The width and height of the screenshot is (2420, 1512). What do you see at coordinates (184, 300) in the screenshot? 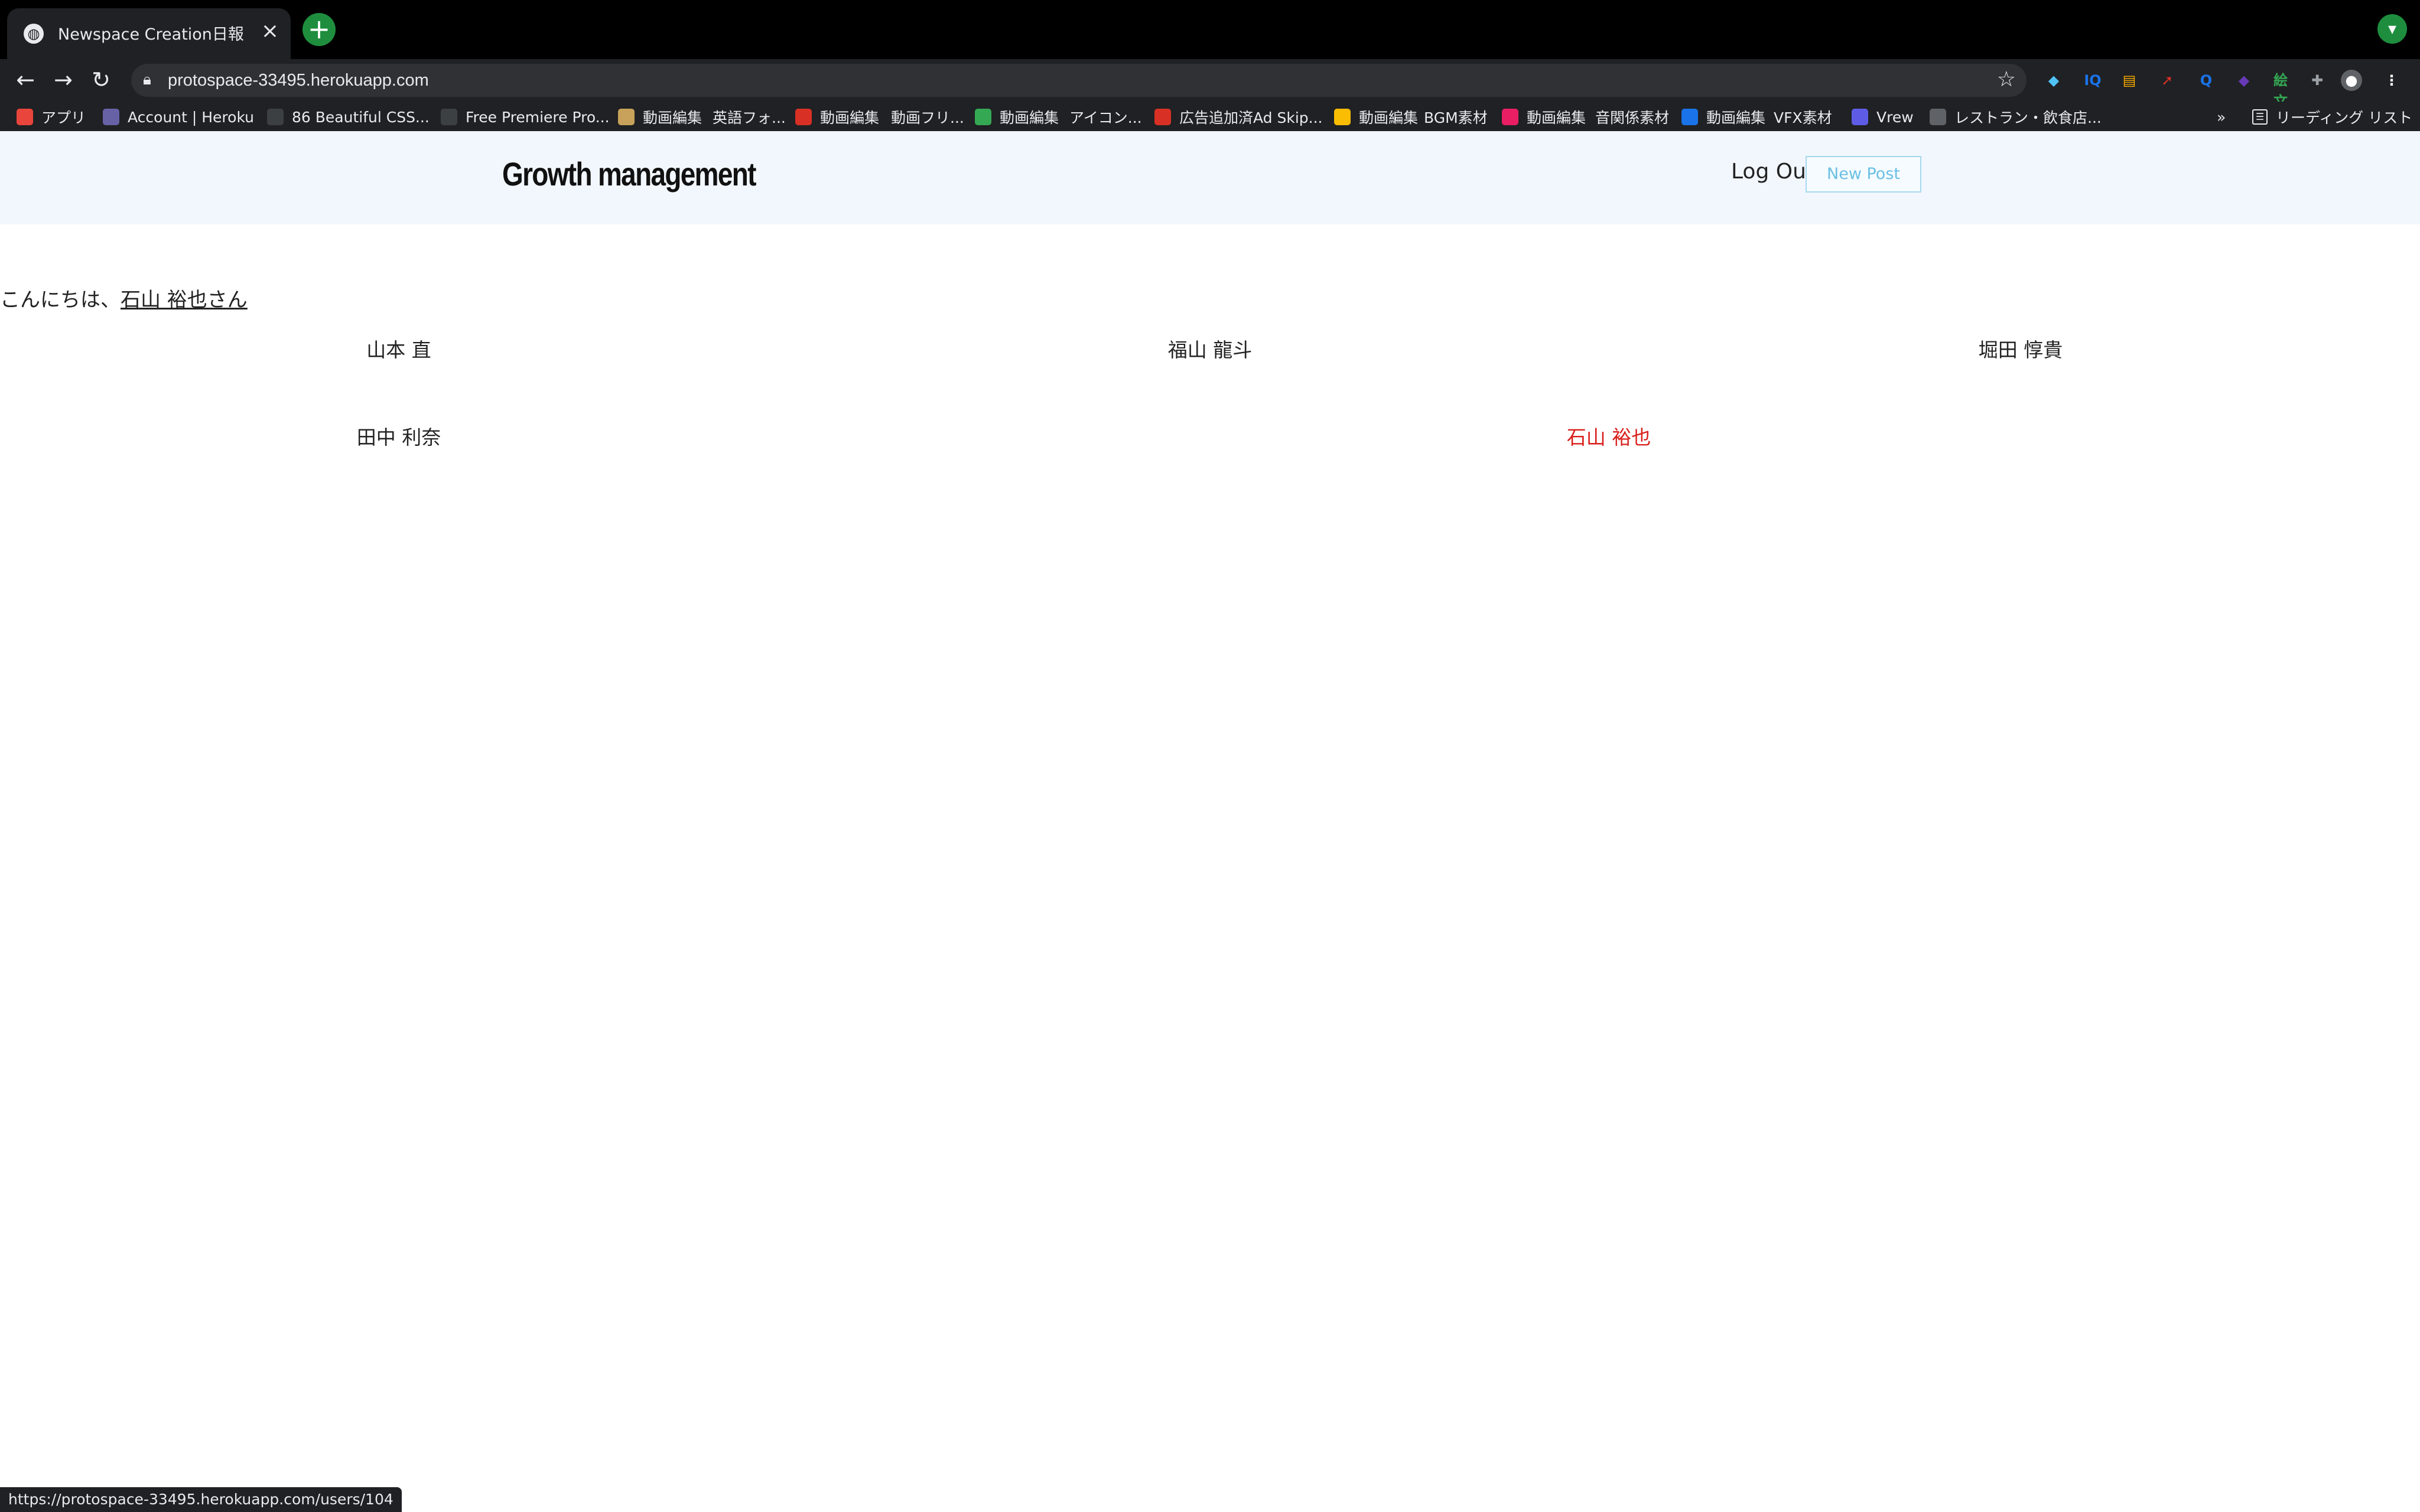
I see `current-user-link: 石山 裕也さん` at bounding box center [184, 300].